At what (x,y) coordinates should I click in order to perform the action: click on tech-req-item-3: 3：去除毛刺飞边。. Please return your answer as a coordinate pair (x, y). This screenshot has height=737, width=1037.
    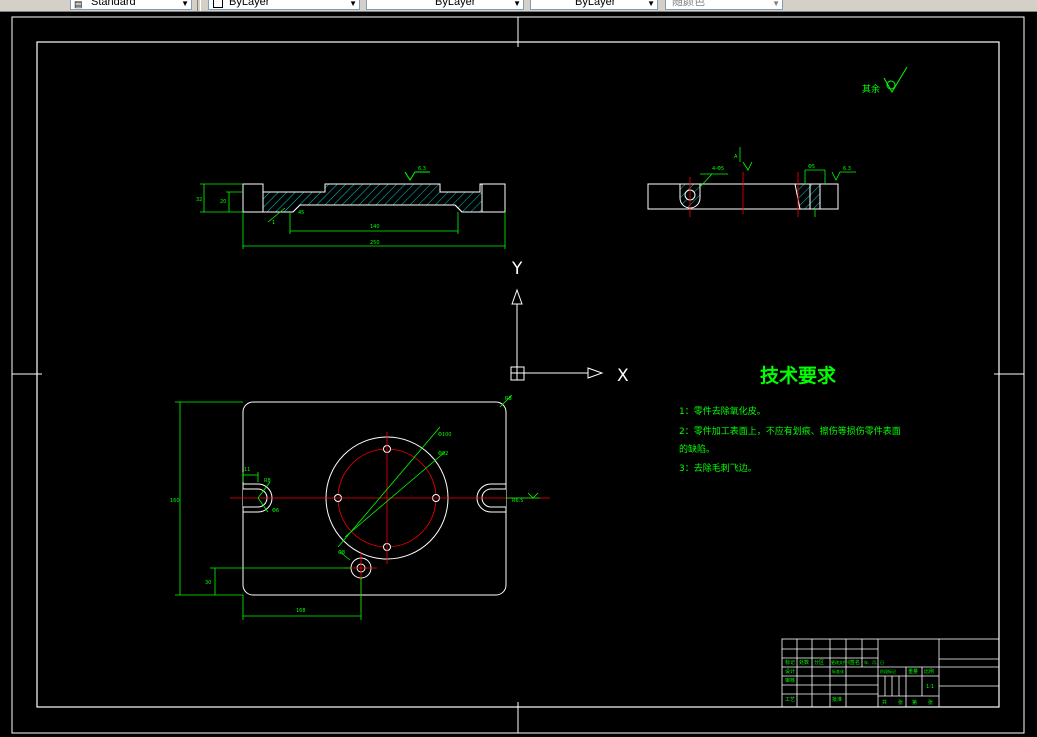
    Looking at the image, I should click on (718, 468).